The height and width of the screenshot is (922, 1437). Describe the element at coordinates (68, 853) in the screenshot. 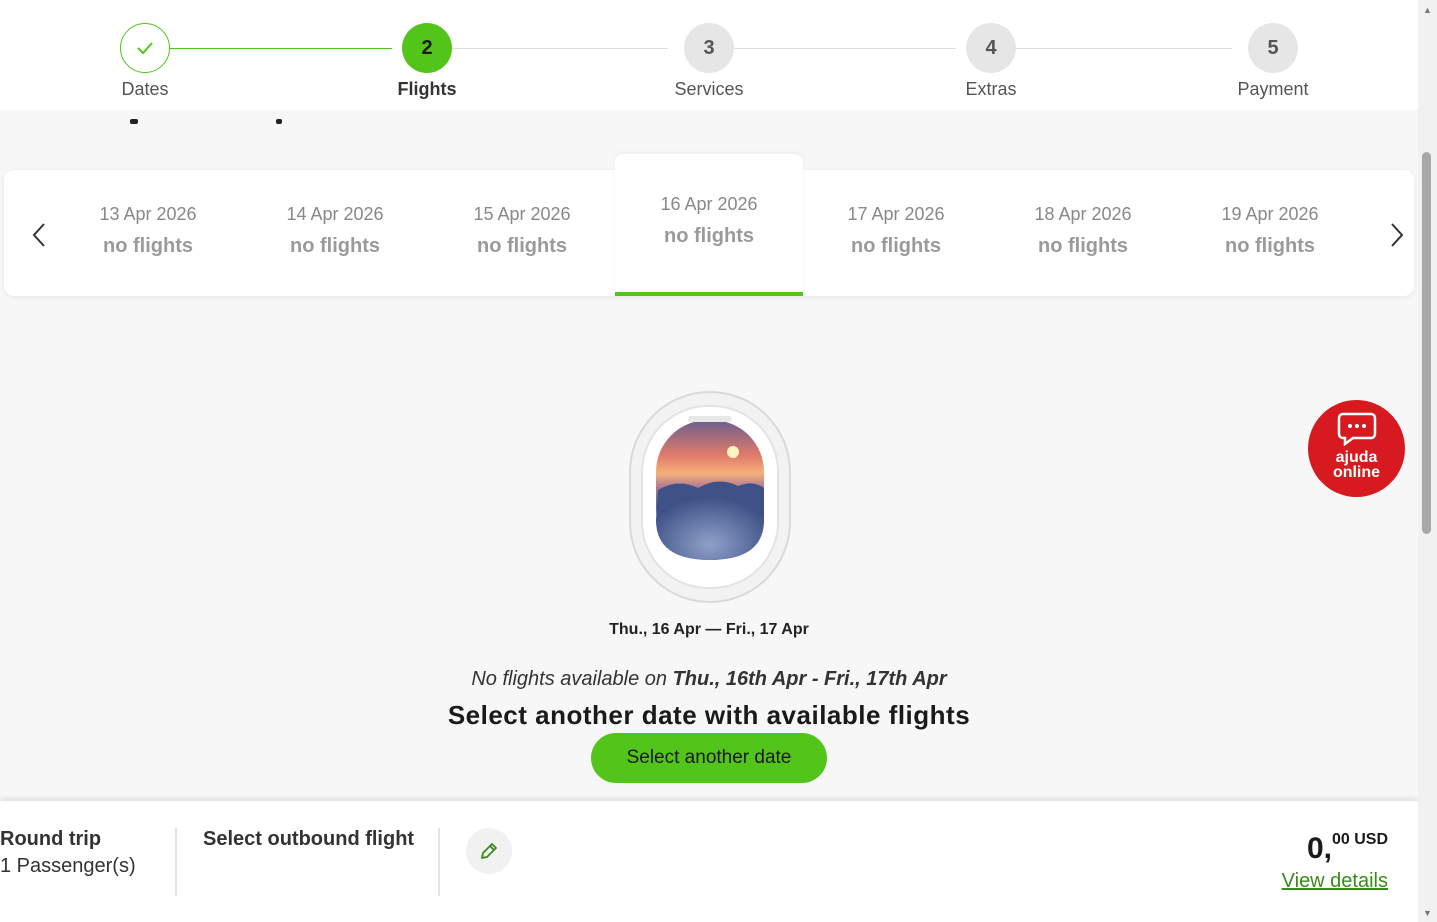

I see `trip-info: Round trip 1 Passenger(s)` at that location.